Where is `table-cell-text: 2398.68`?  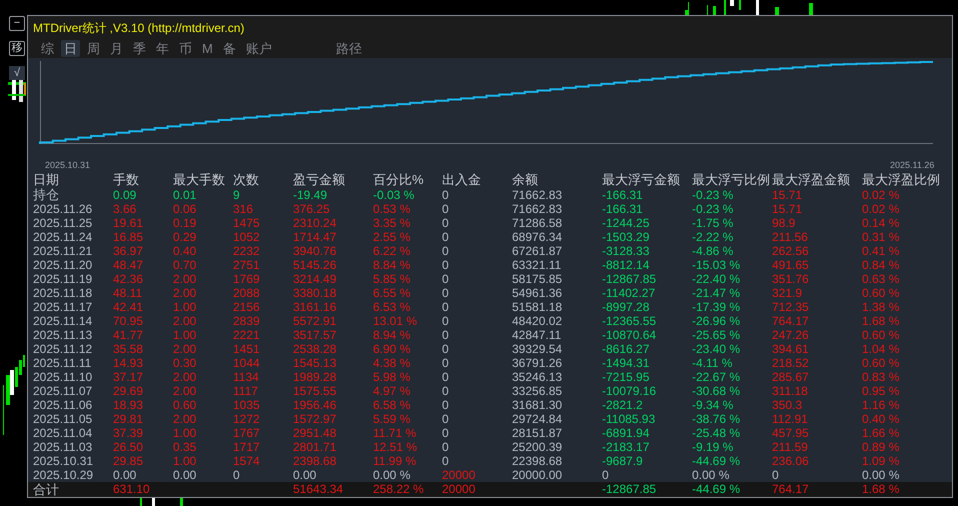 table-cell-text: 2398.68 is located at coordinates (315, 461).